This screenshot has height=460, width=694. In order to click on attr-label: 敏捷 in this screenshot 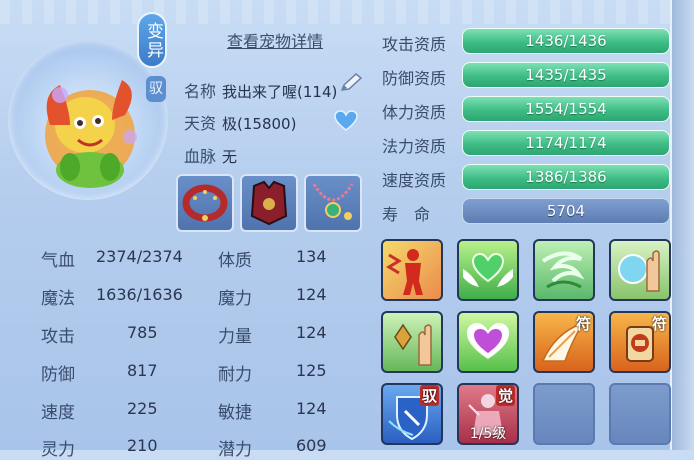, I will do `click(235, 413)`.